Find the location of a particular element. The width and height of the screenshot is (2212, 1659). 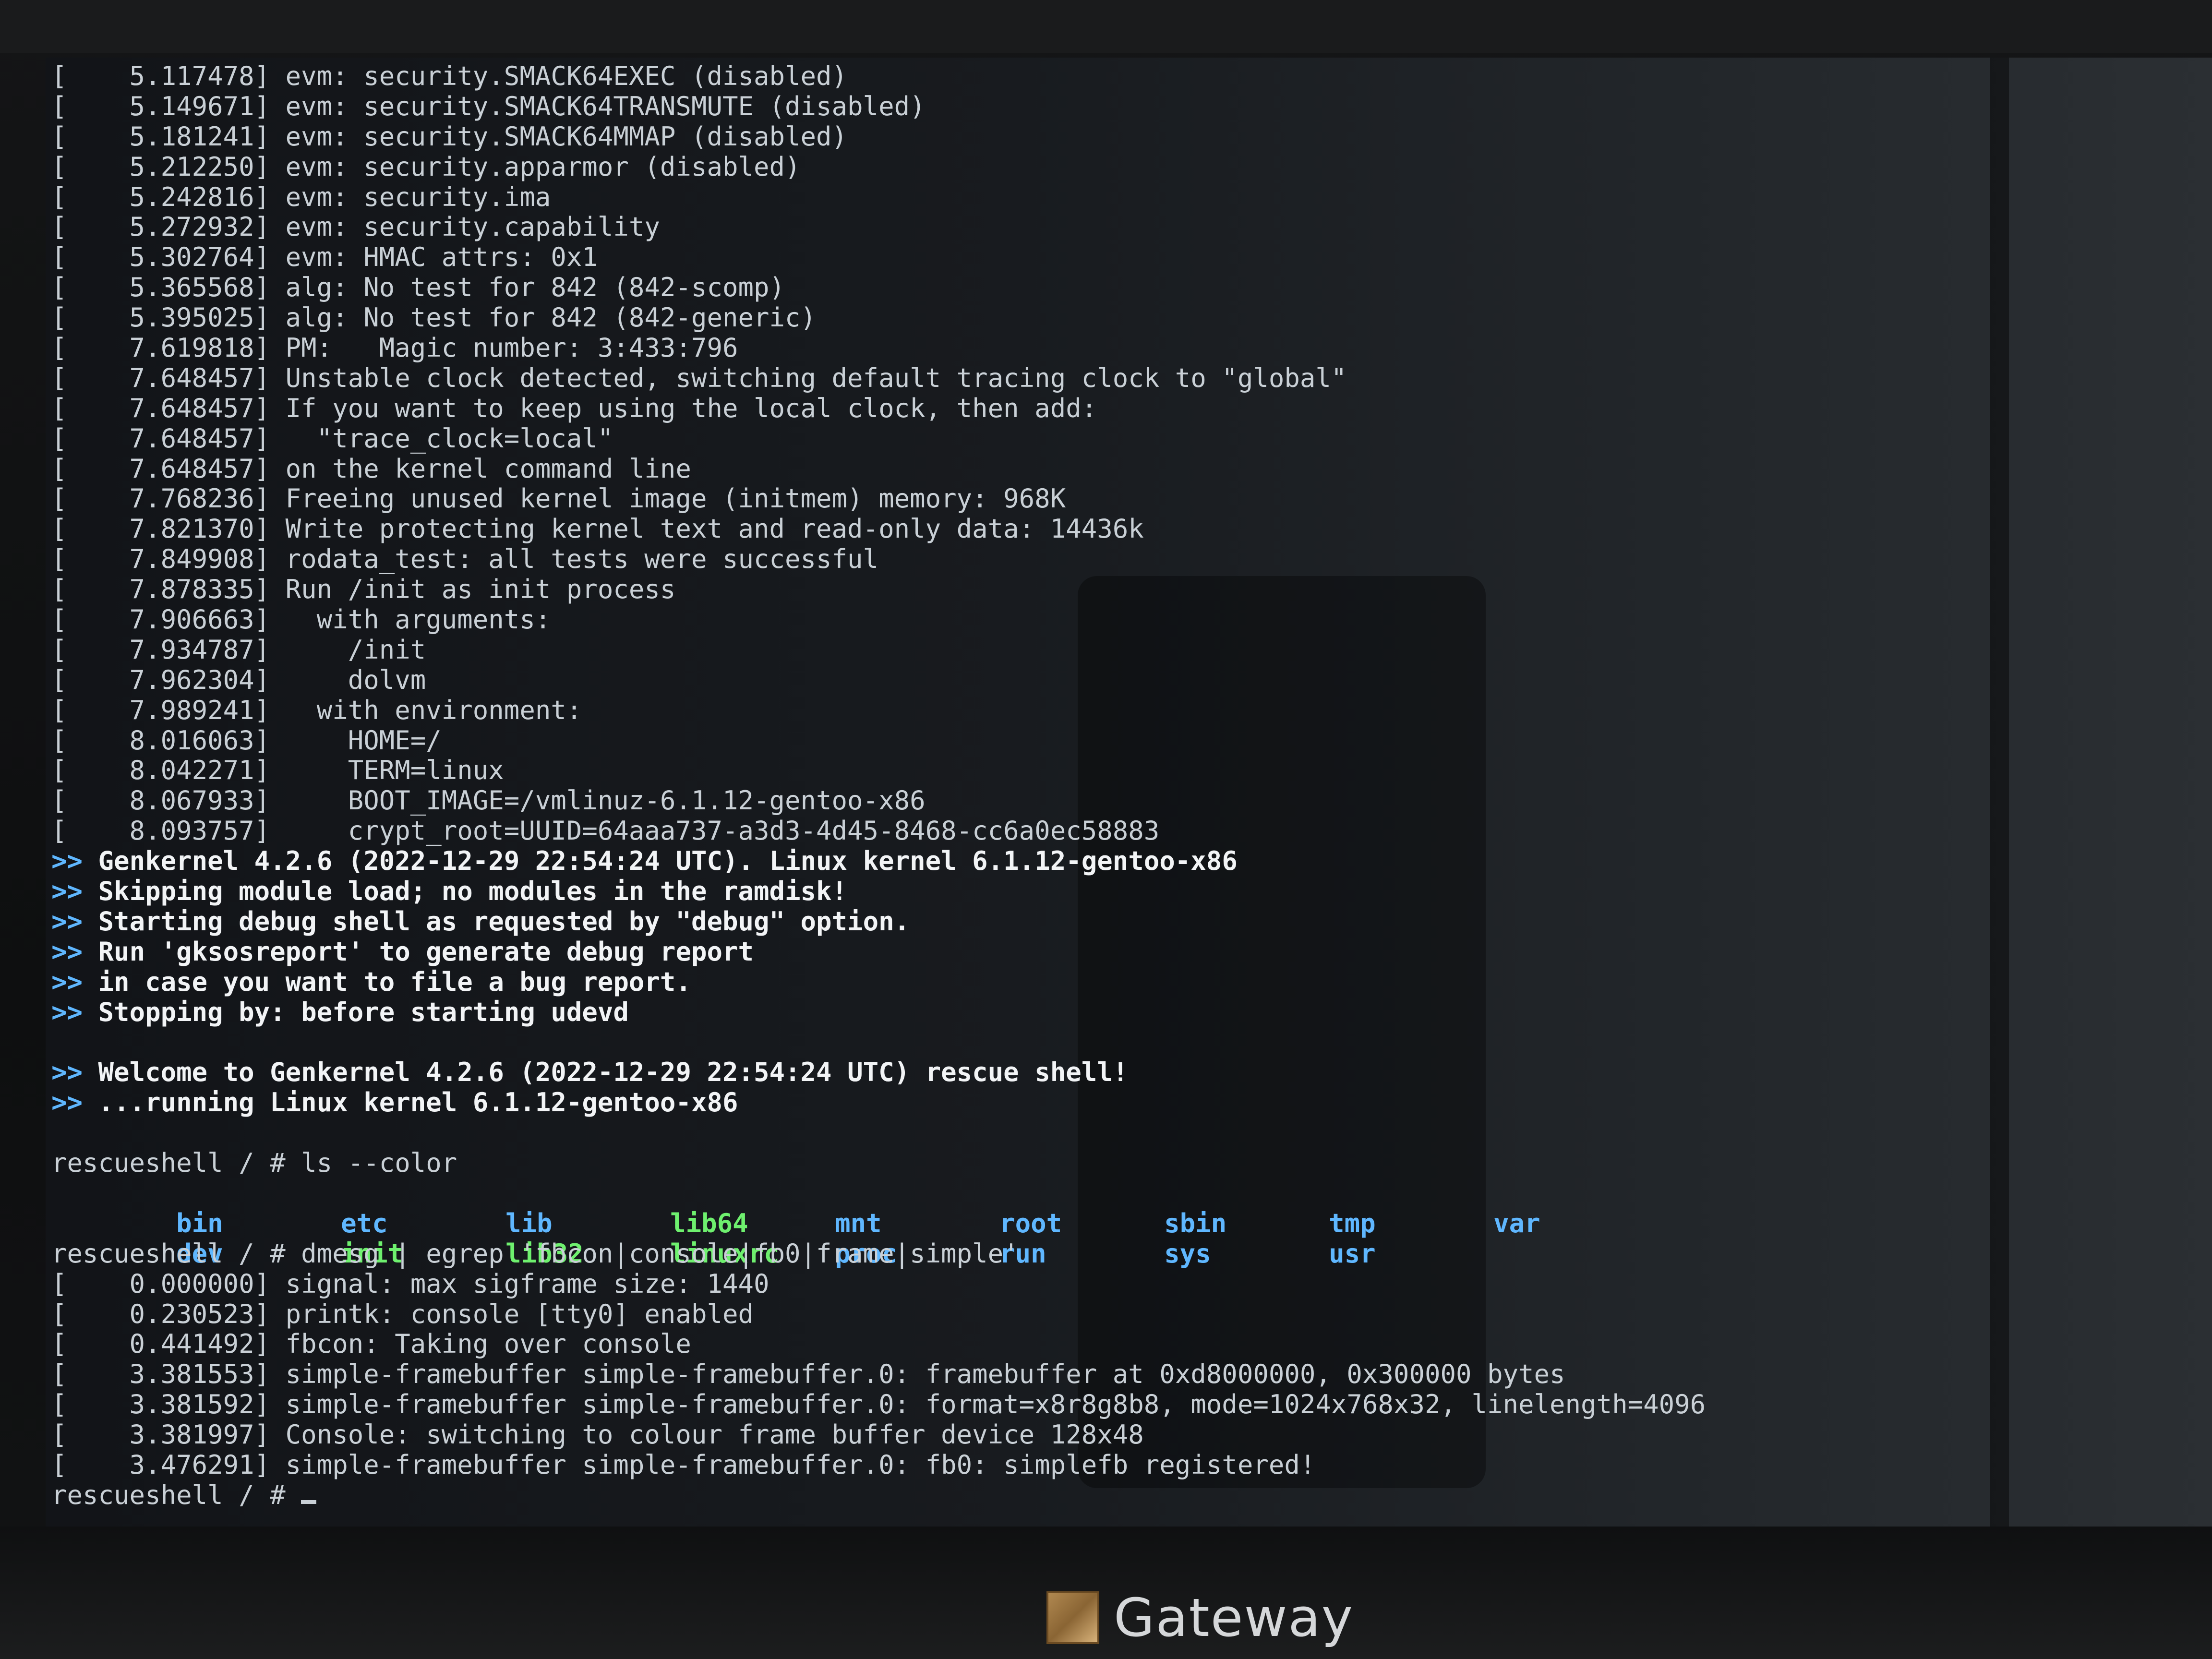

ls-dir-sys: sys is located at coordinates (1187, 1253).